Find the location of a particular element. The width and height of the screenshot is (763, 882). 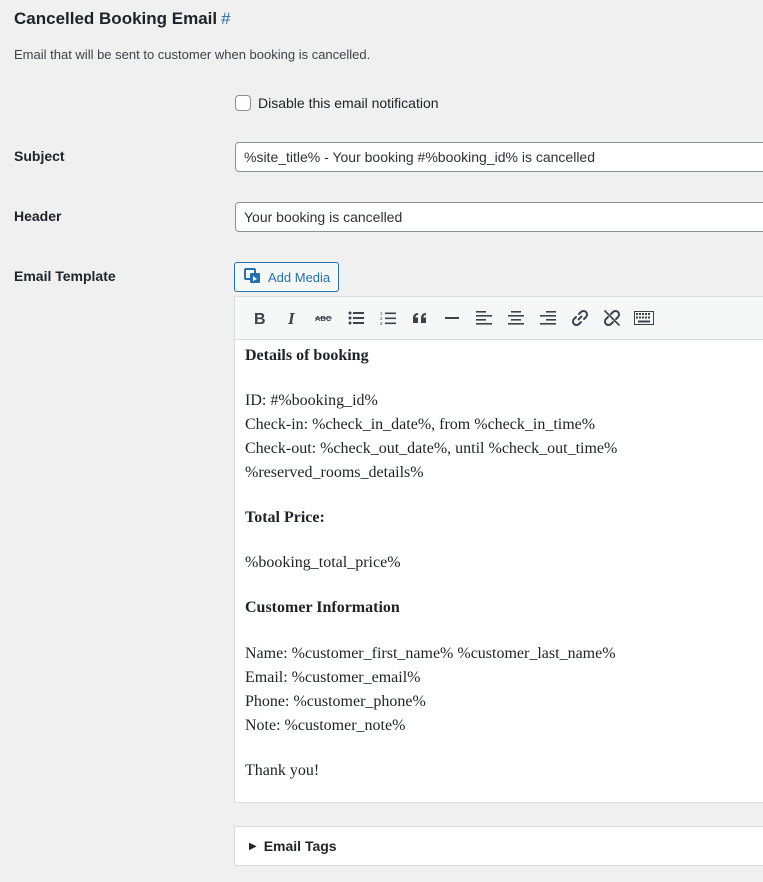

svg-text: 3 is located at coordinates (381, 323).